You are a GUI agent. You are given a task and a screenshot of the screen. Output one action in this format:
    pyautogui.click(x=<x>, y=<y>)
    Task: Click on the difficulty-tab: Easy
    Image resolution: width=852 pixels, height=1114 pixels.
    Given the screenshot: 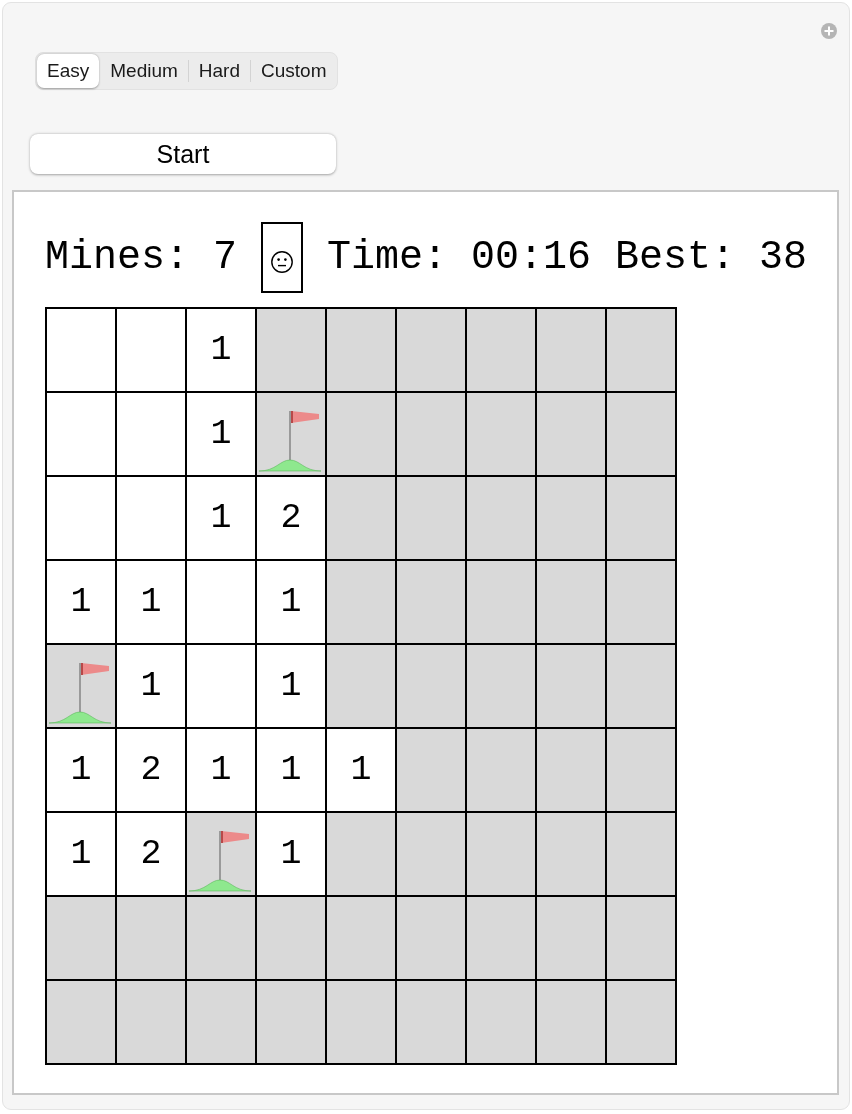 What is the action you would take?
    pyautogui.click(x=68, y=71)
    